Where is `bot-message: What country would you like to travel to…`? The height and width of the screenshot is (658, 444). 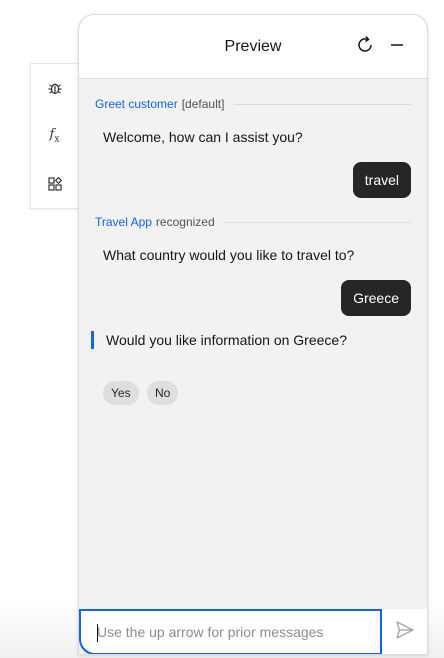
bot-message: What country would you like to travel to… is located at coordinates (229, 255).